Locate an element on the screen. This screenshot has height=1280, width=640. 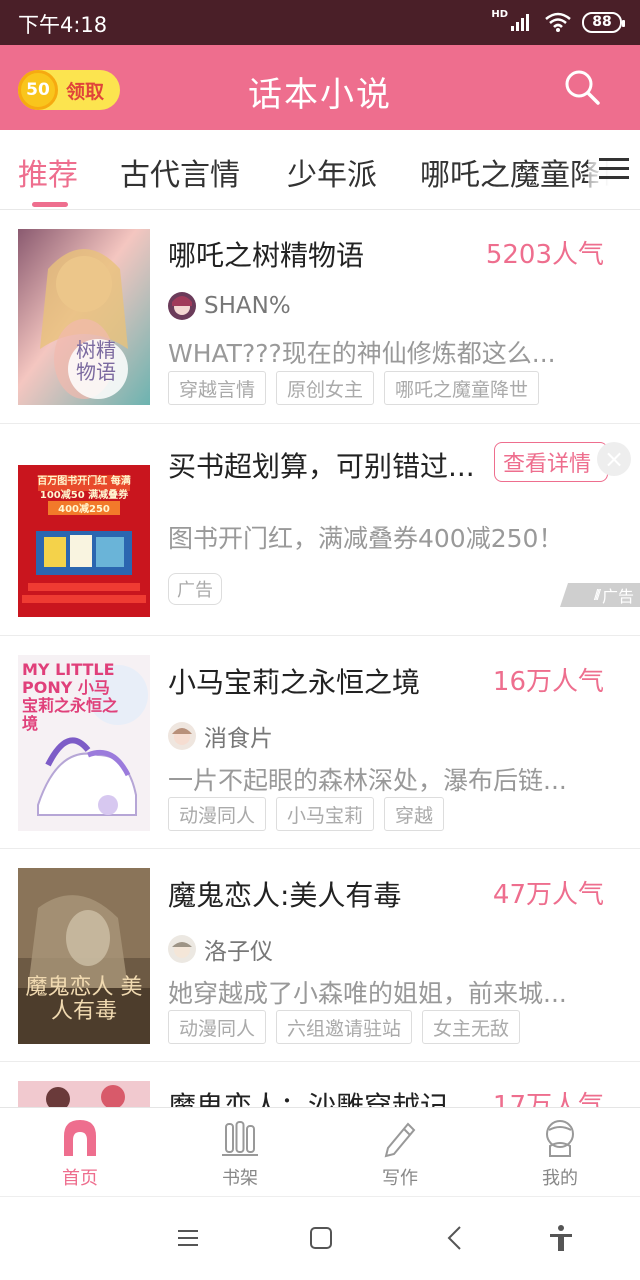
popularity-count: 16万人气 is located at coordinates (548, 682).